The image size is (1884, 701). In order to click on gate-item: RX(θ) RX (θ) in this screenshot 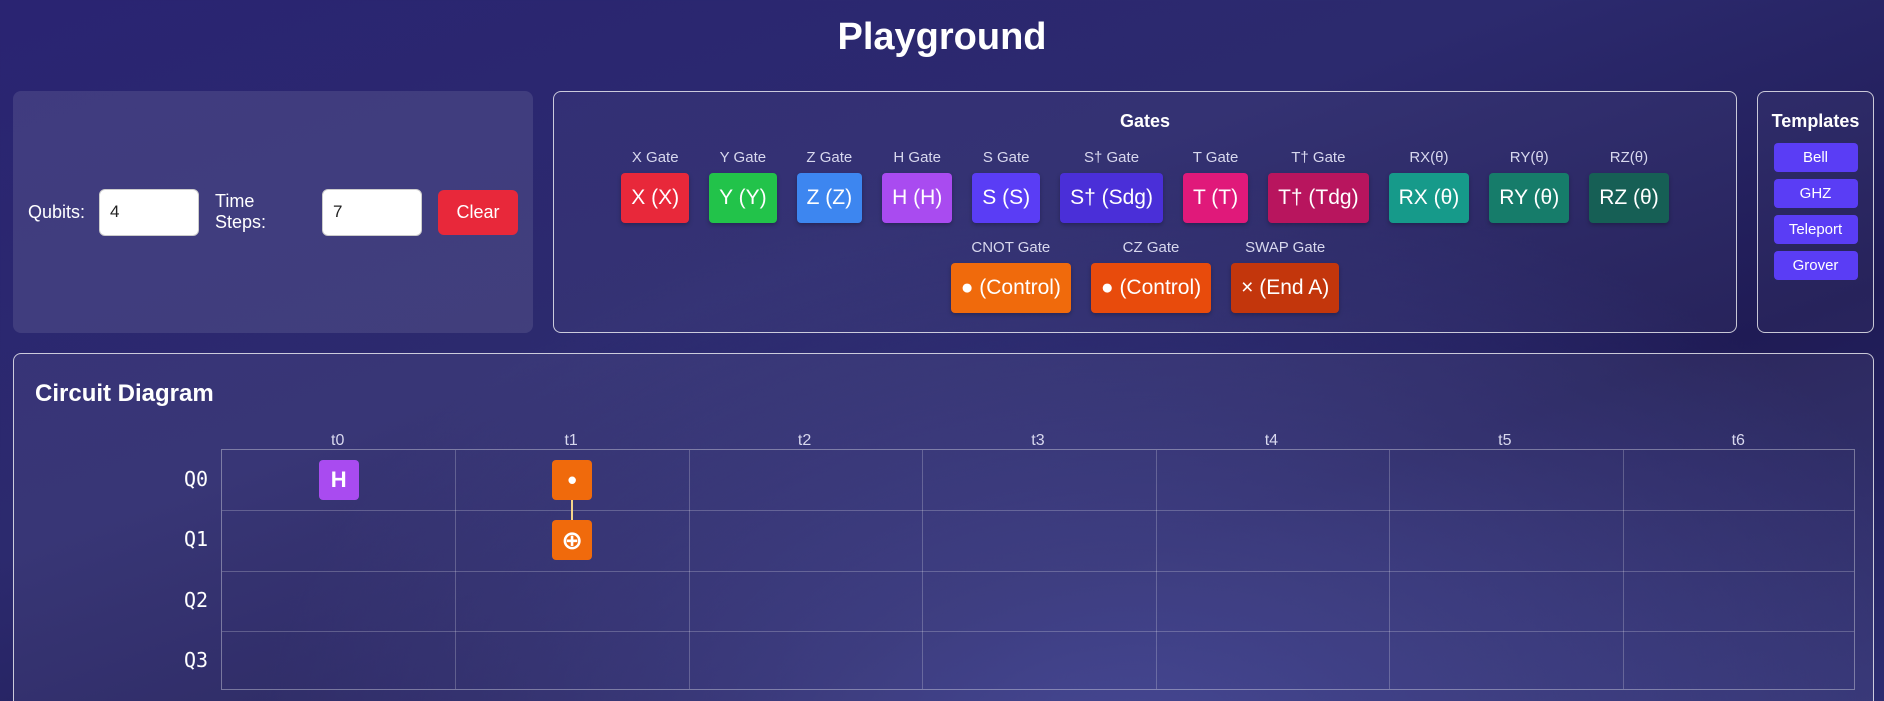, I will do `click(1429, 186)`.